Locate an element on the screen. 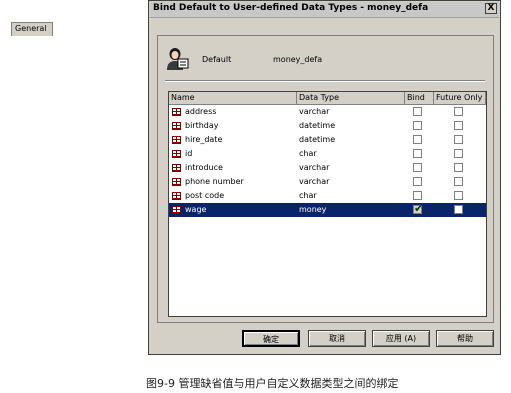  column-header-bind: Bind is located at coordinates (419, 98).